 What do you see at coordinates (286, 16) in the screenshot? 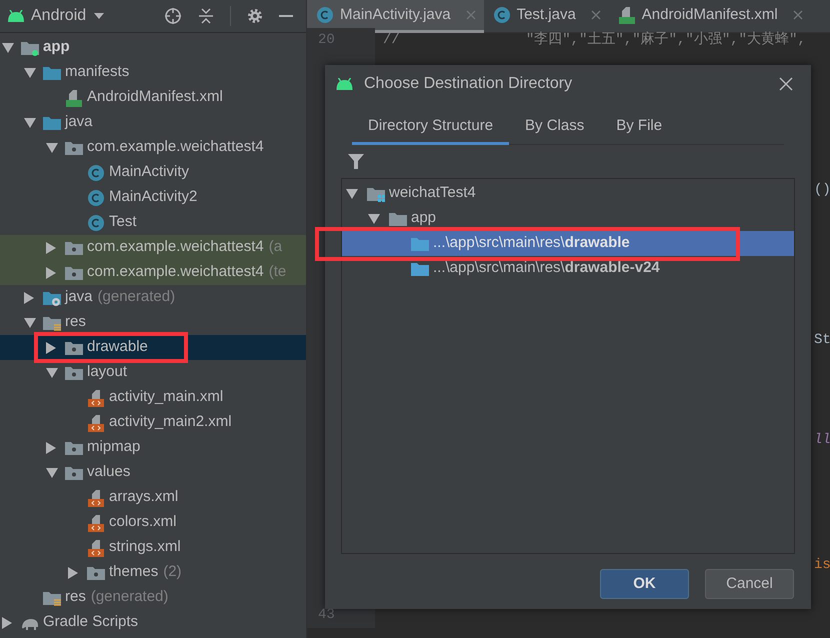
I see `minimize-icon` at bounding box center [286, 16].